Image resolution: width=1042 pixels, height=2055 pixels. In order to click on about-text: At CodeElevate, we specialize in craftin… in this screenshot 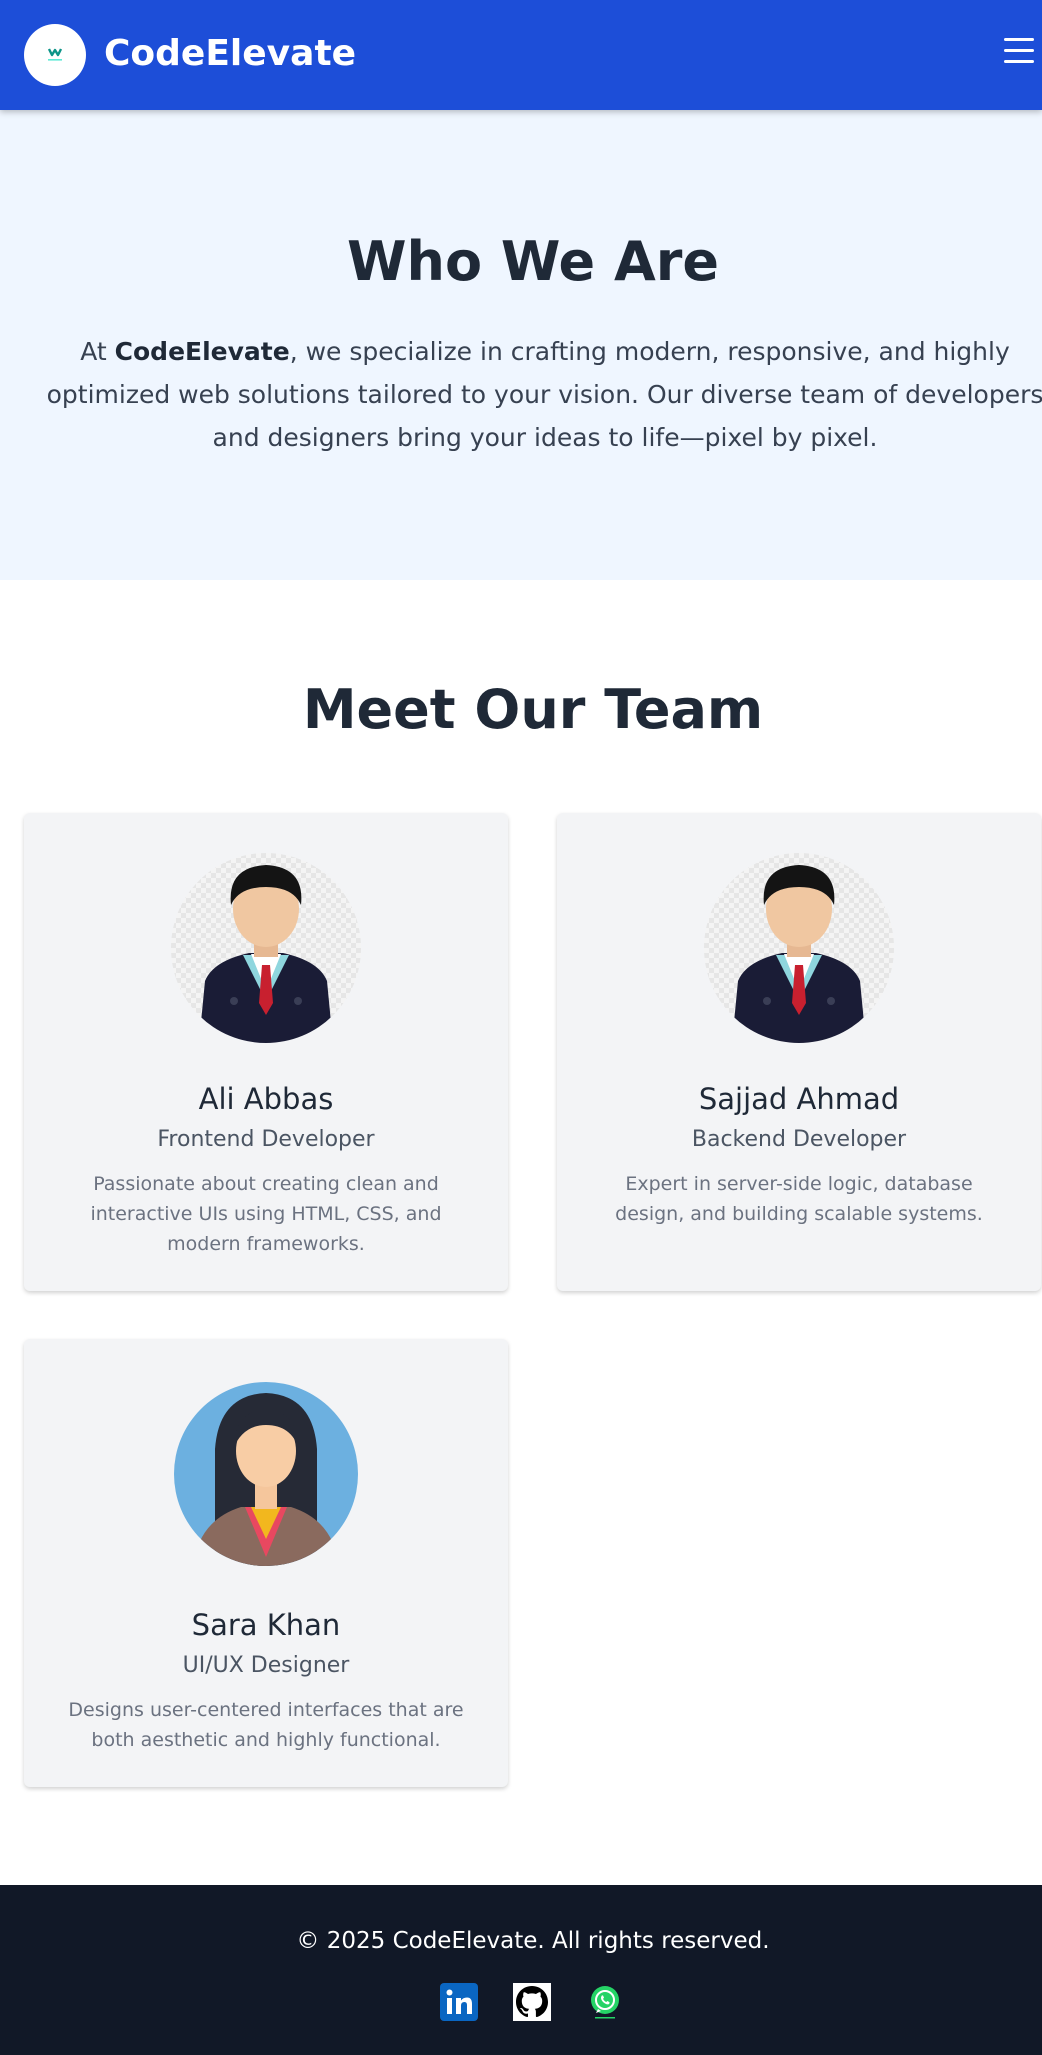, I will do `click(544, 394)`.